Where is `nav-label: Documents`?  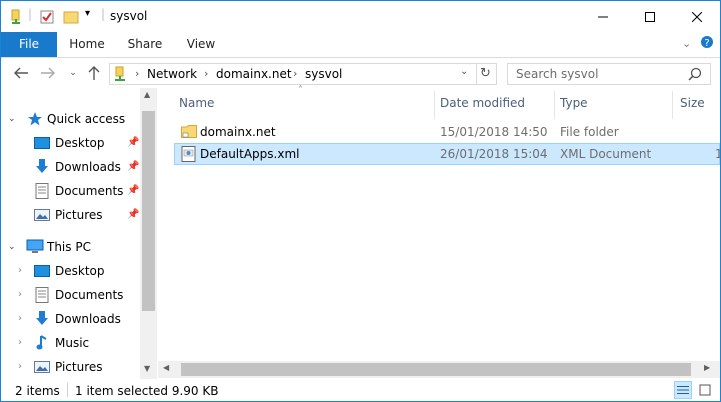 nav-label: Documents is located at coordinates (89, 295).